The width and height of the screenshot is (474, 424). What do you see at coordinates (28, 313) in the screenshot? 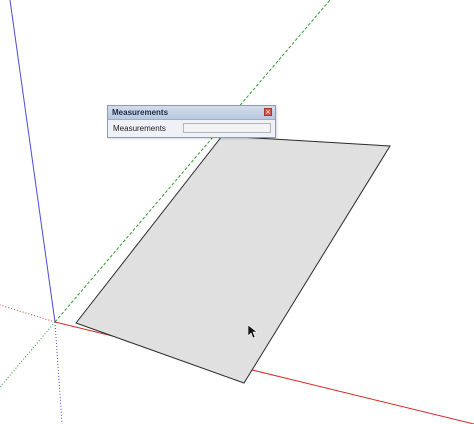
I see `red-axis-negative-line` at bounding box center [28, 313].